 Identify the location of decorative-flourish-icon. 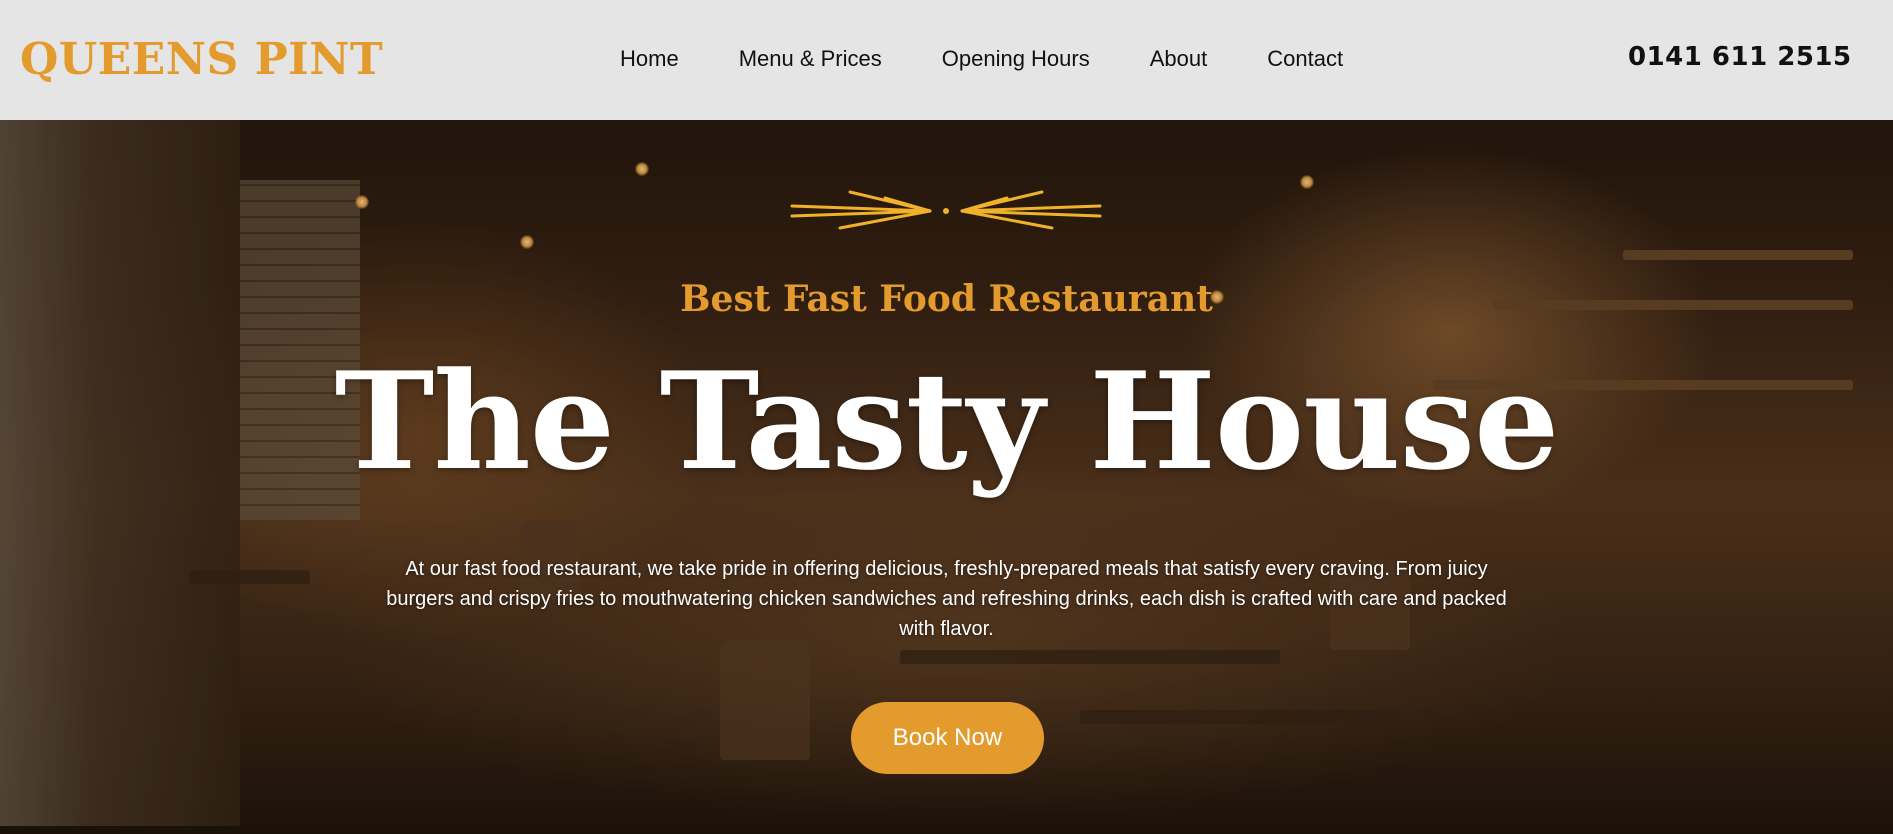
(946, 210).